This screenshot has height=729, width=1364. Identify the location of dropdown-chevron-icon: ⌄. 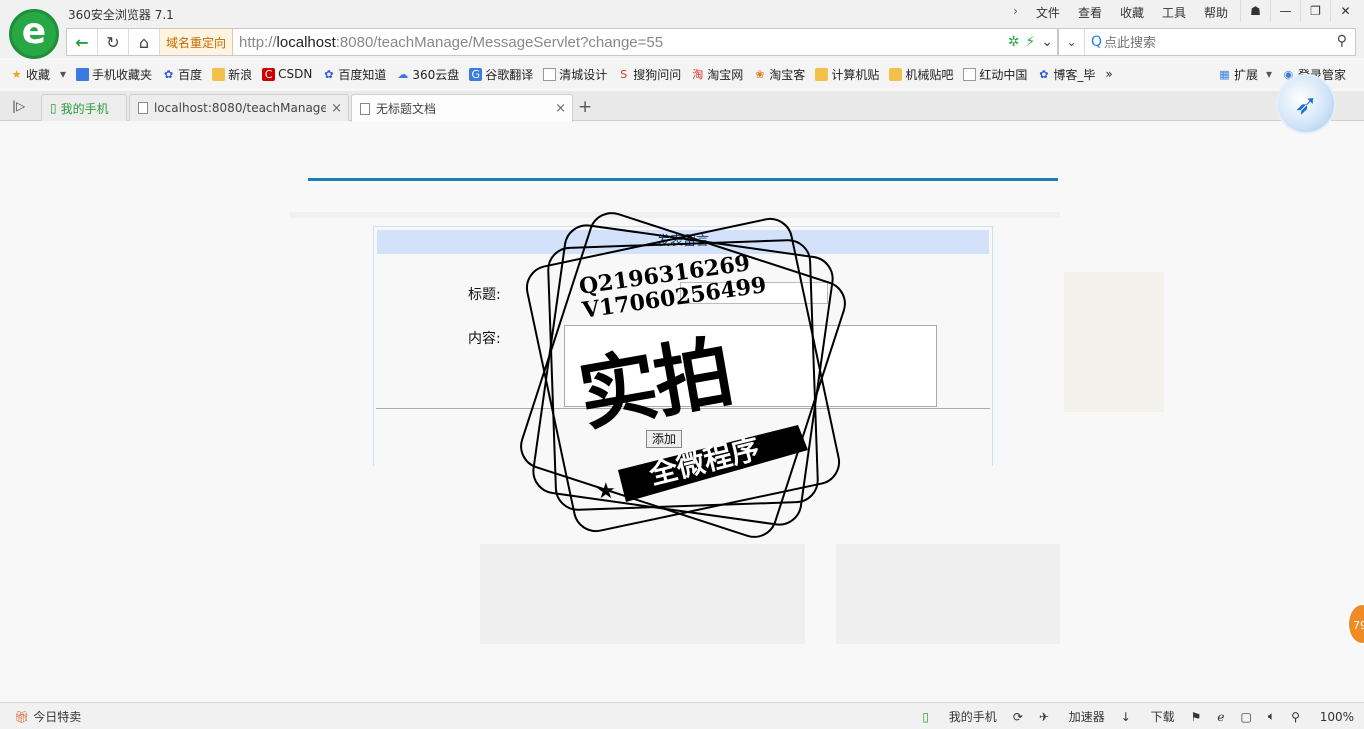
(1047, 42).